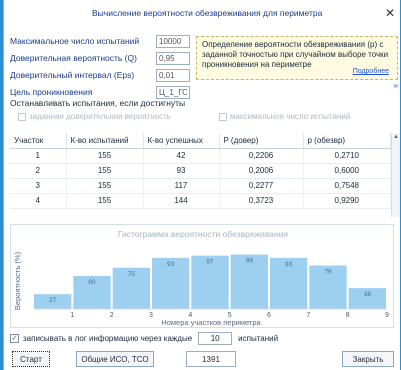  What do you see at coordinates (72, 315) in the screenshot?
I see `x-tick-label: 1` at bounding box center [72, 315].